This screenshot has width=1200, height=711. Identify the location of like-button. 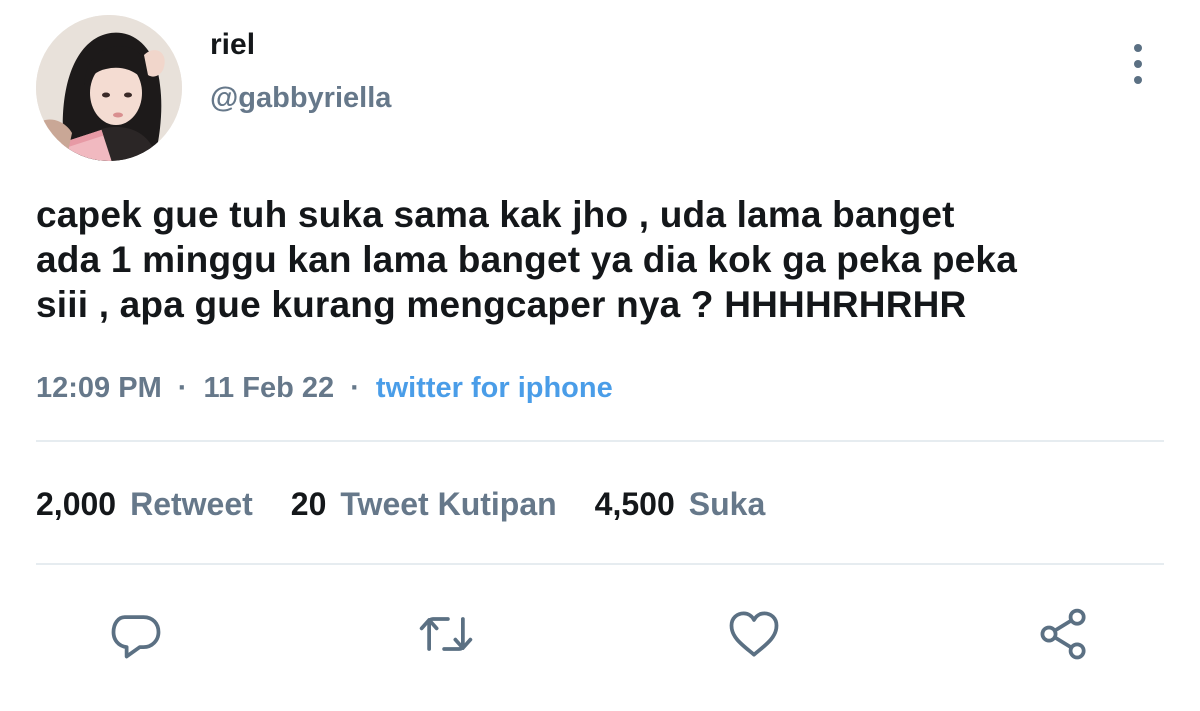
(754, 634).